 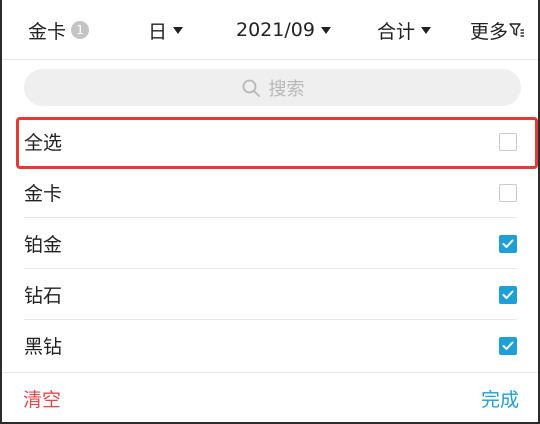 I want to click on list-item-gold-card: 金卡, so click(x=270, y=192).